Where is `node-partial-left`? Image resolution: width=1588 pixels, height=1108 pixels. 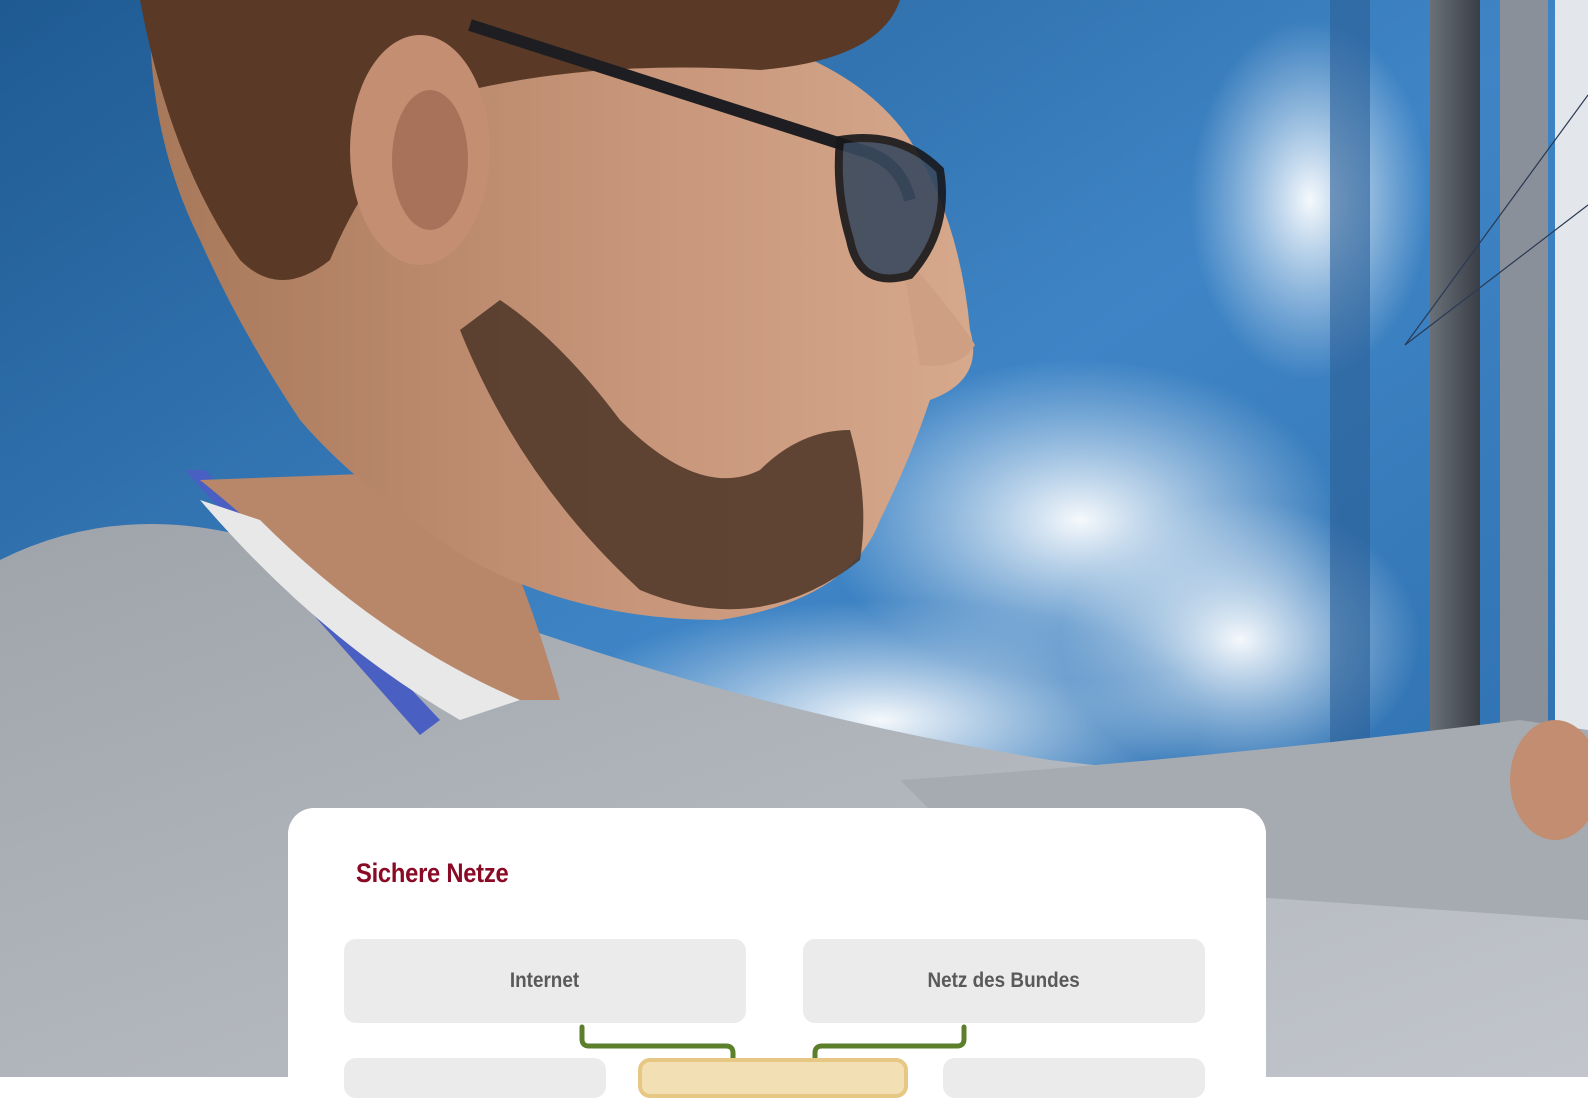 node-partial-left is located at coordinates (475, 1078).